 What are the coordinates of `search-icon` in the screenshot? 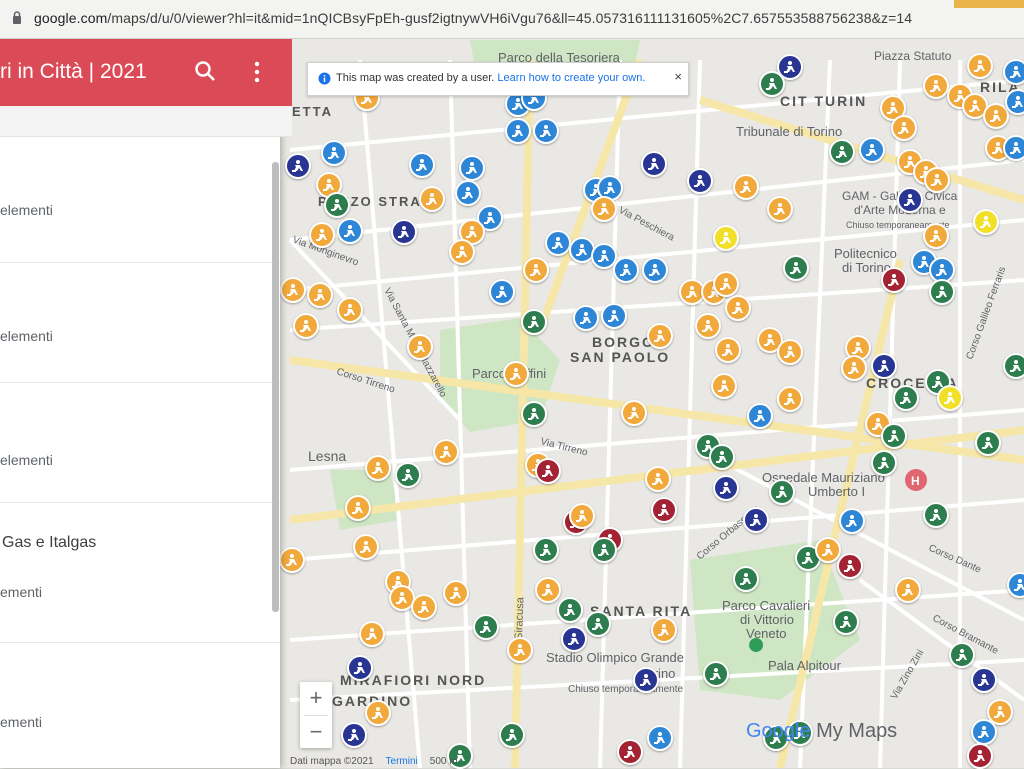 It's located at (205, 71).